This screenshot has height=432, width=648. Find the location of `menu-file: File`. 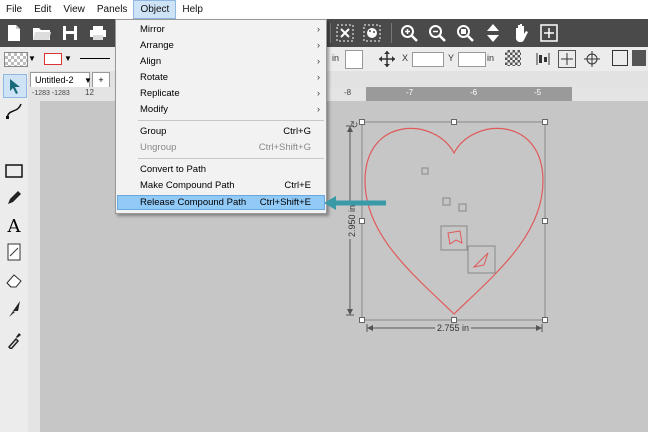

menu-file: File is located at coordinates (14, 9).